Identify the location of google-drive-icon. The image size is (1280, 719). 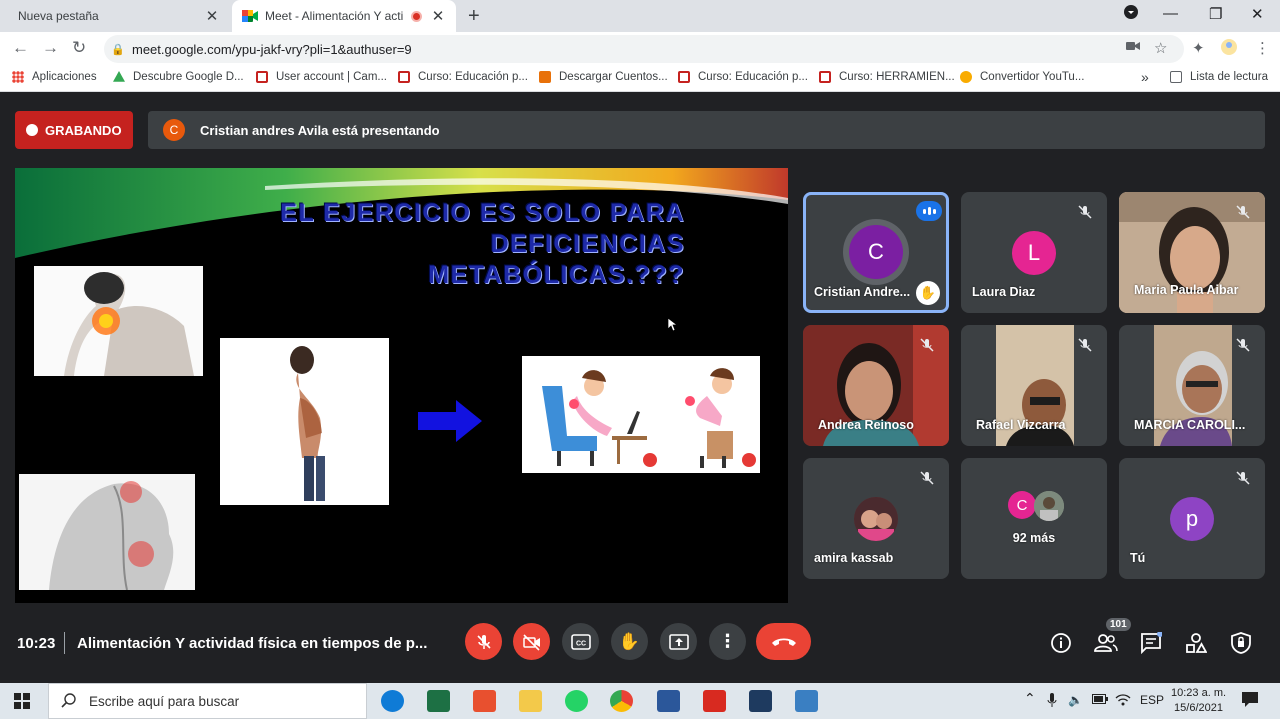
(119, 76).